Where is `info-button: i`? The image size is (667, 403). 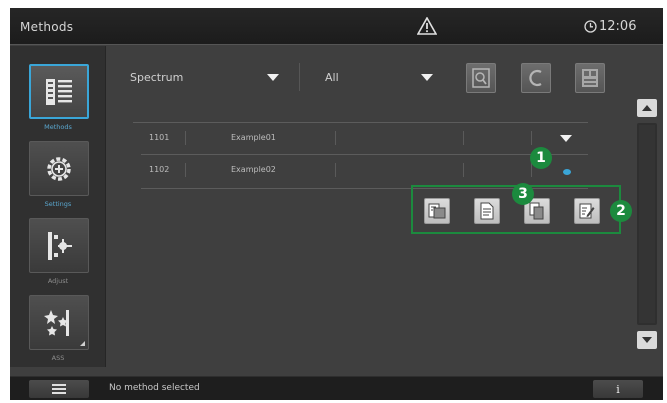
info-button: i is located at coordinates (618, 389).